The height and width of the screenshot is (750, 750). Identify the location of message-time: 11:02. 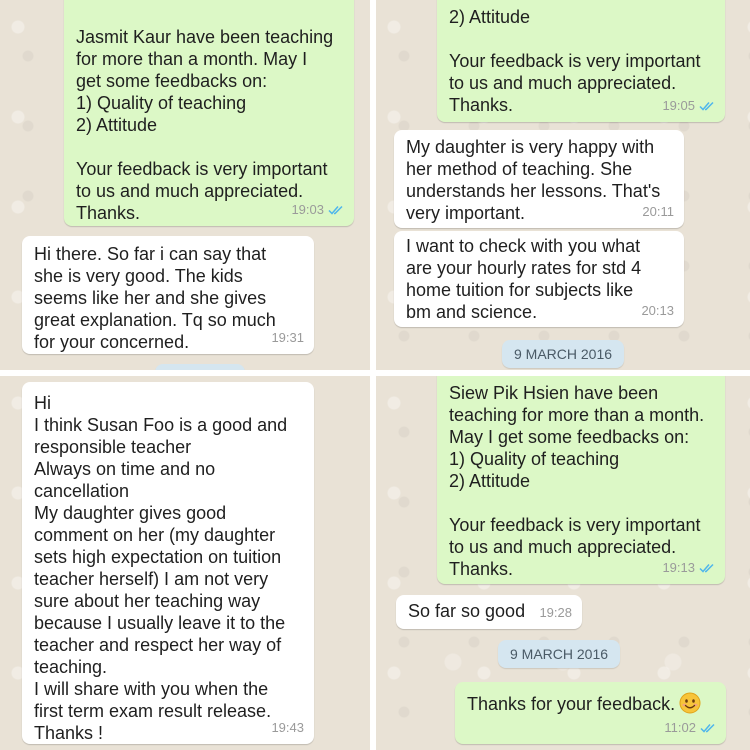
(680, 727).